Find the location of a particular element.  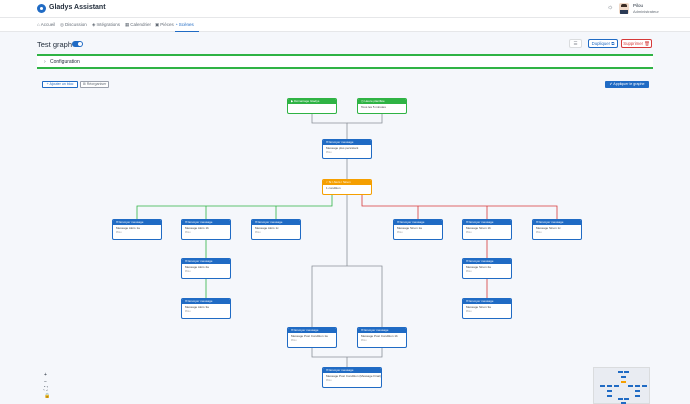

edge-cond-no is located at coordinates (459, 207).